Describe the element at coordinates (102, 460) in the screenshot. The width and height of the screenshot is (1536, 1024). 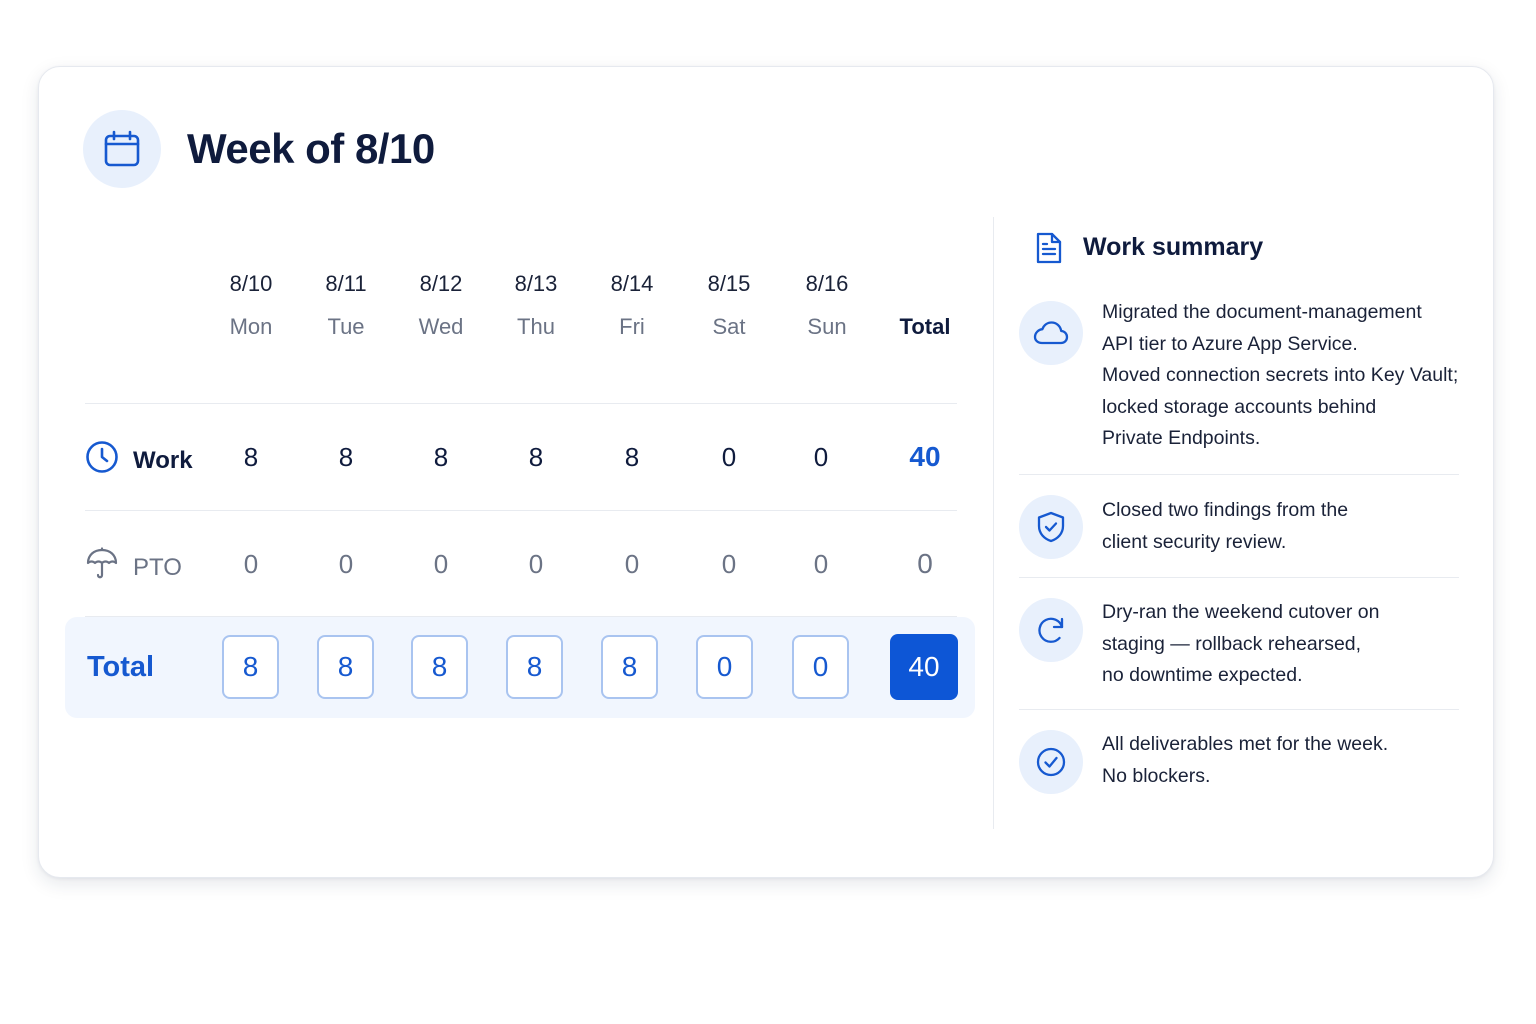
I see `clock-icon` at that location.